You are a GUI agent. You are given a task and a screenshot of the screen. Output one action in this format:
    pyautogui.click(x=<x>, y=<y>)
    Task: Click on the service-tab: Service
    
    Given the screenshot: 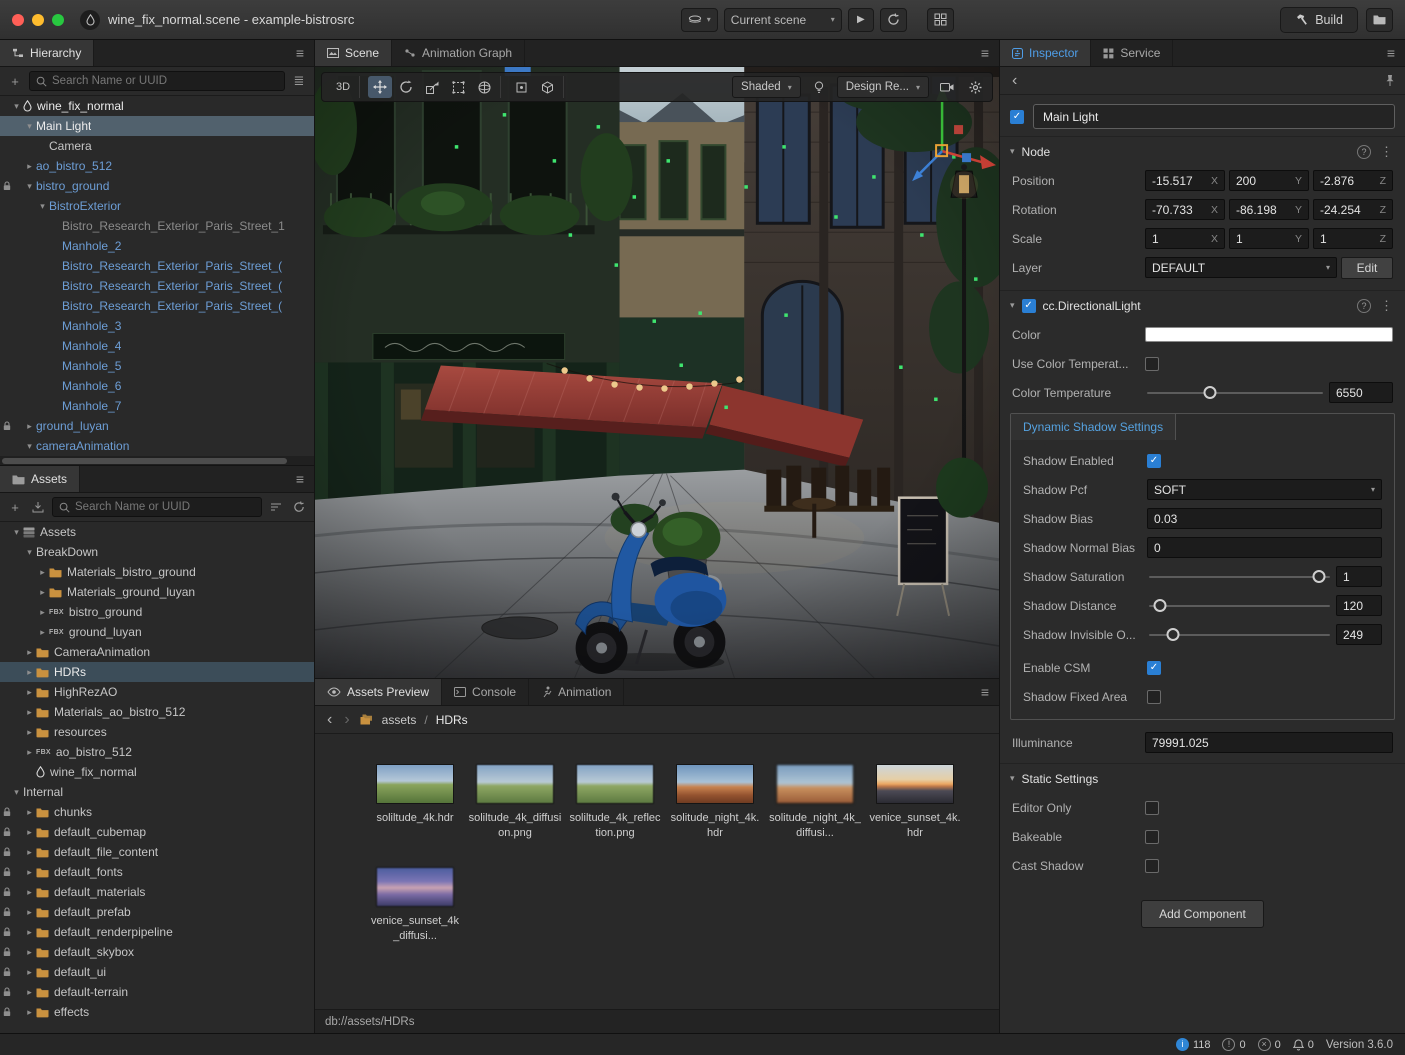 What is the action you would take?
    pyautogui.click(x=1132, y=53)
    